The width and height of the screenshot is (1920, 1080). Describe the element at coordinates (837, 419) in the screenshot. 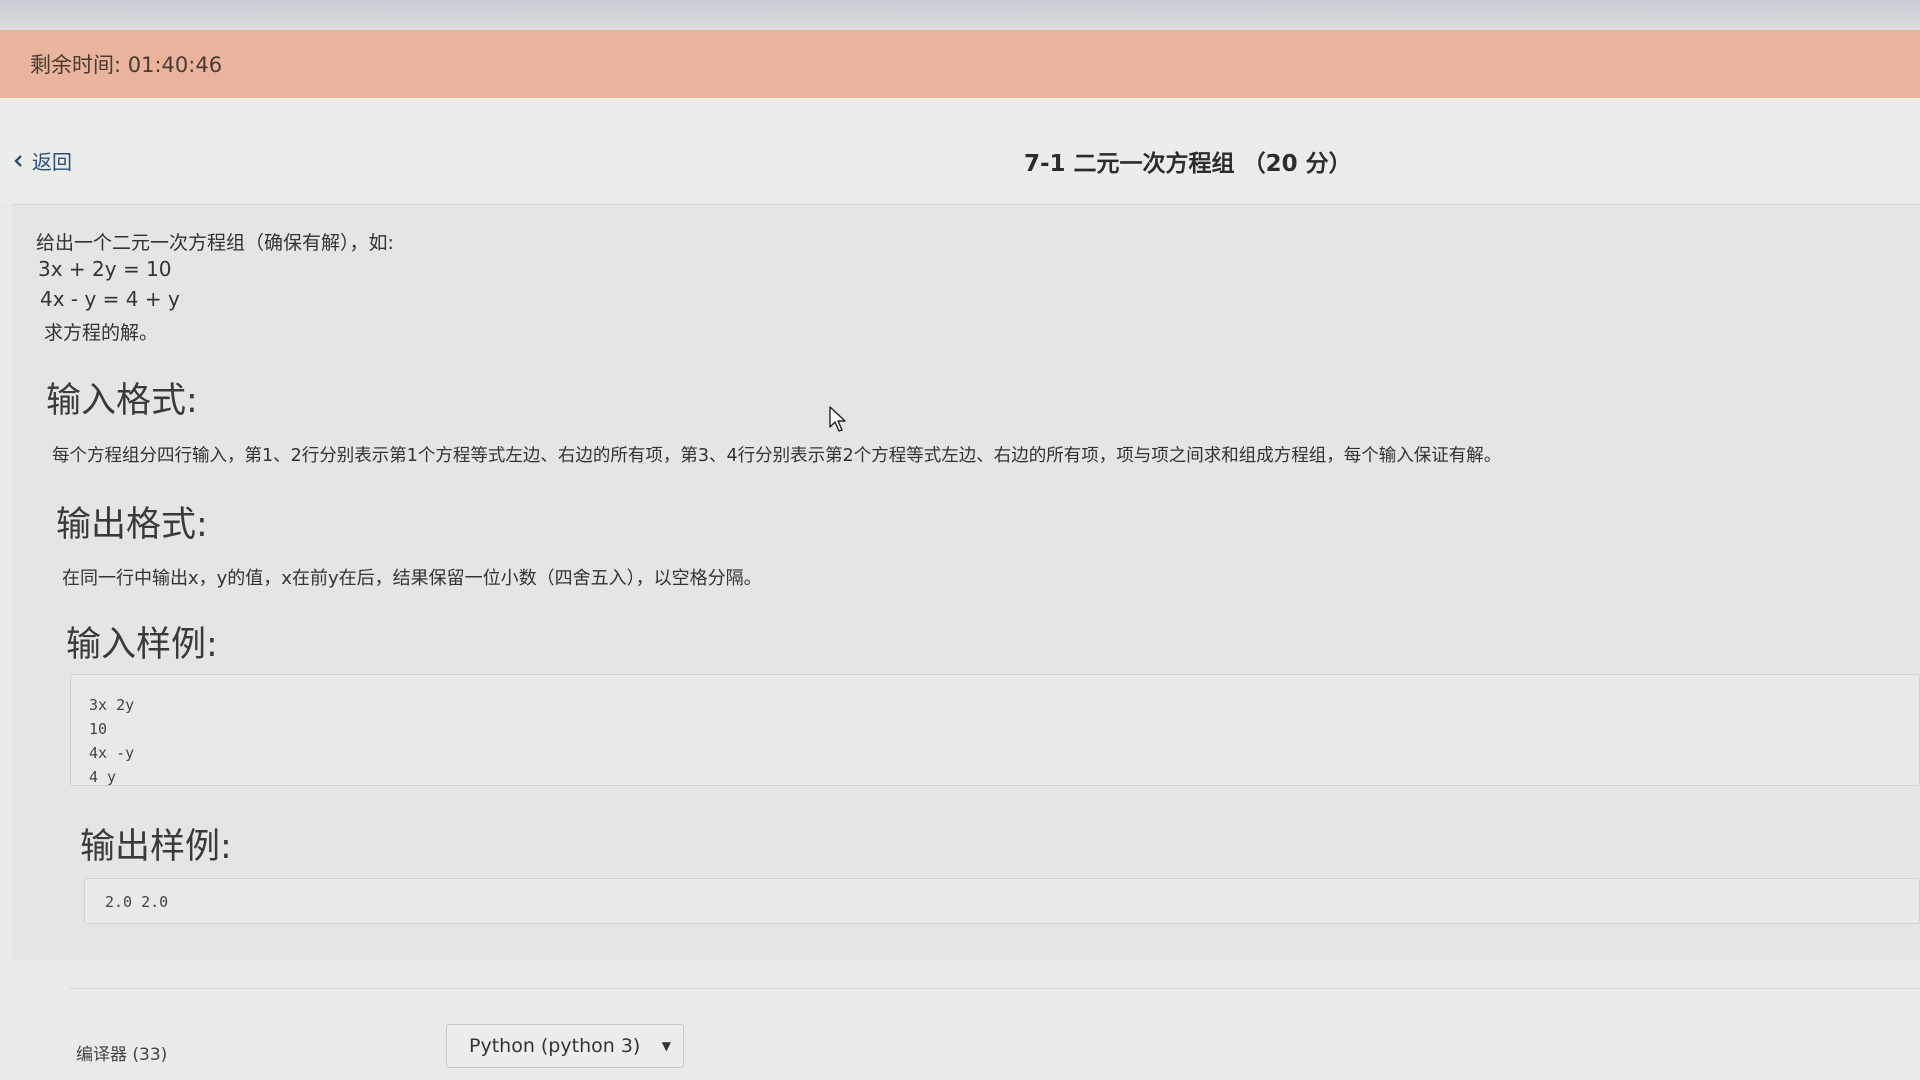

I see `mouse-pointer-icon` at that location.